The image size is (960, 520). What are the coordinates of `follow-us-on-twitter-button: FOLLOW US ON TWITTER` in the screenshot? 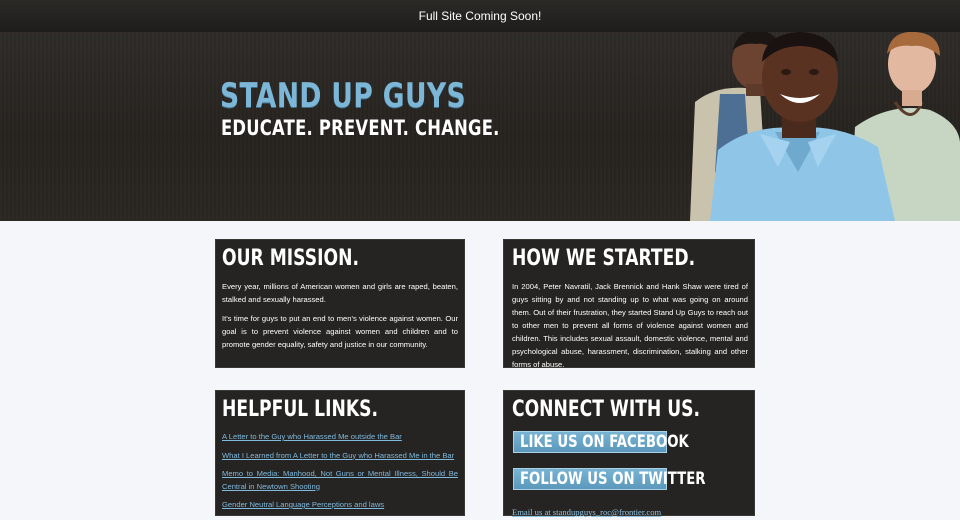 It's located at (609, 479).